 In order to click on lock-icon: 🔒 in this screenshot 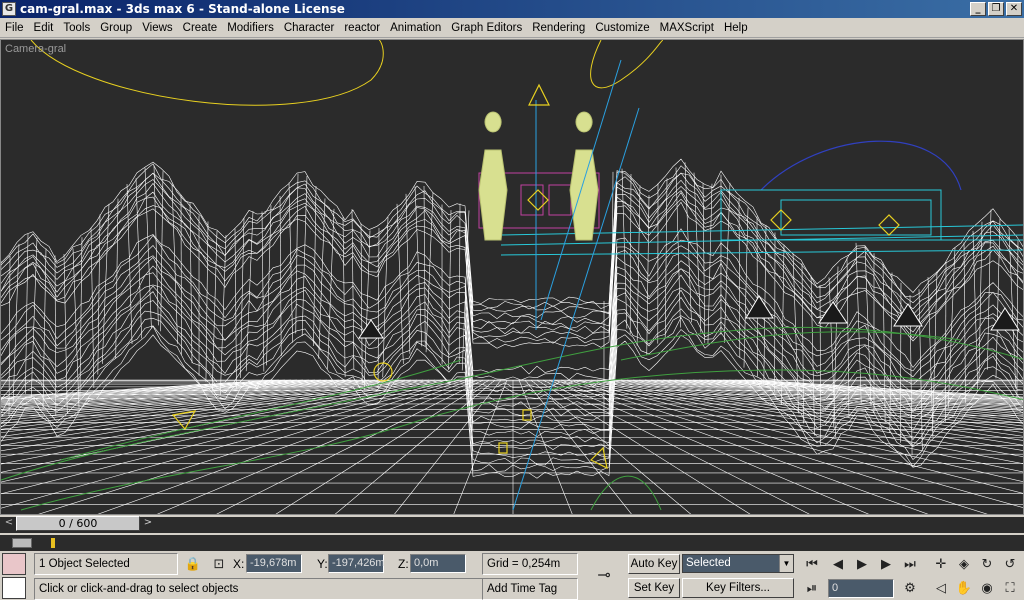, I will do `click(193, 564)`.